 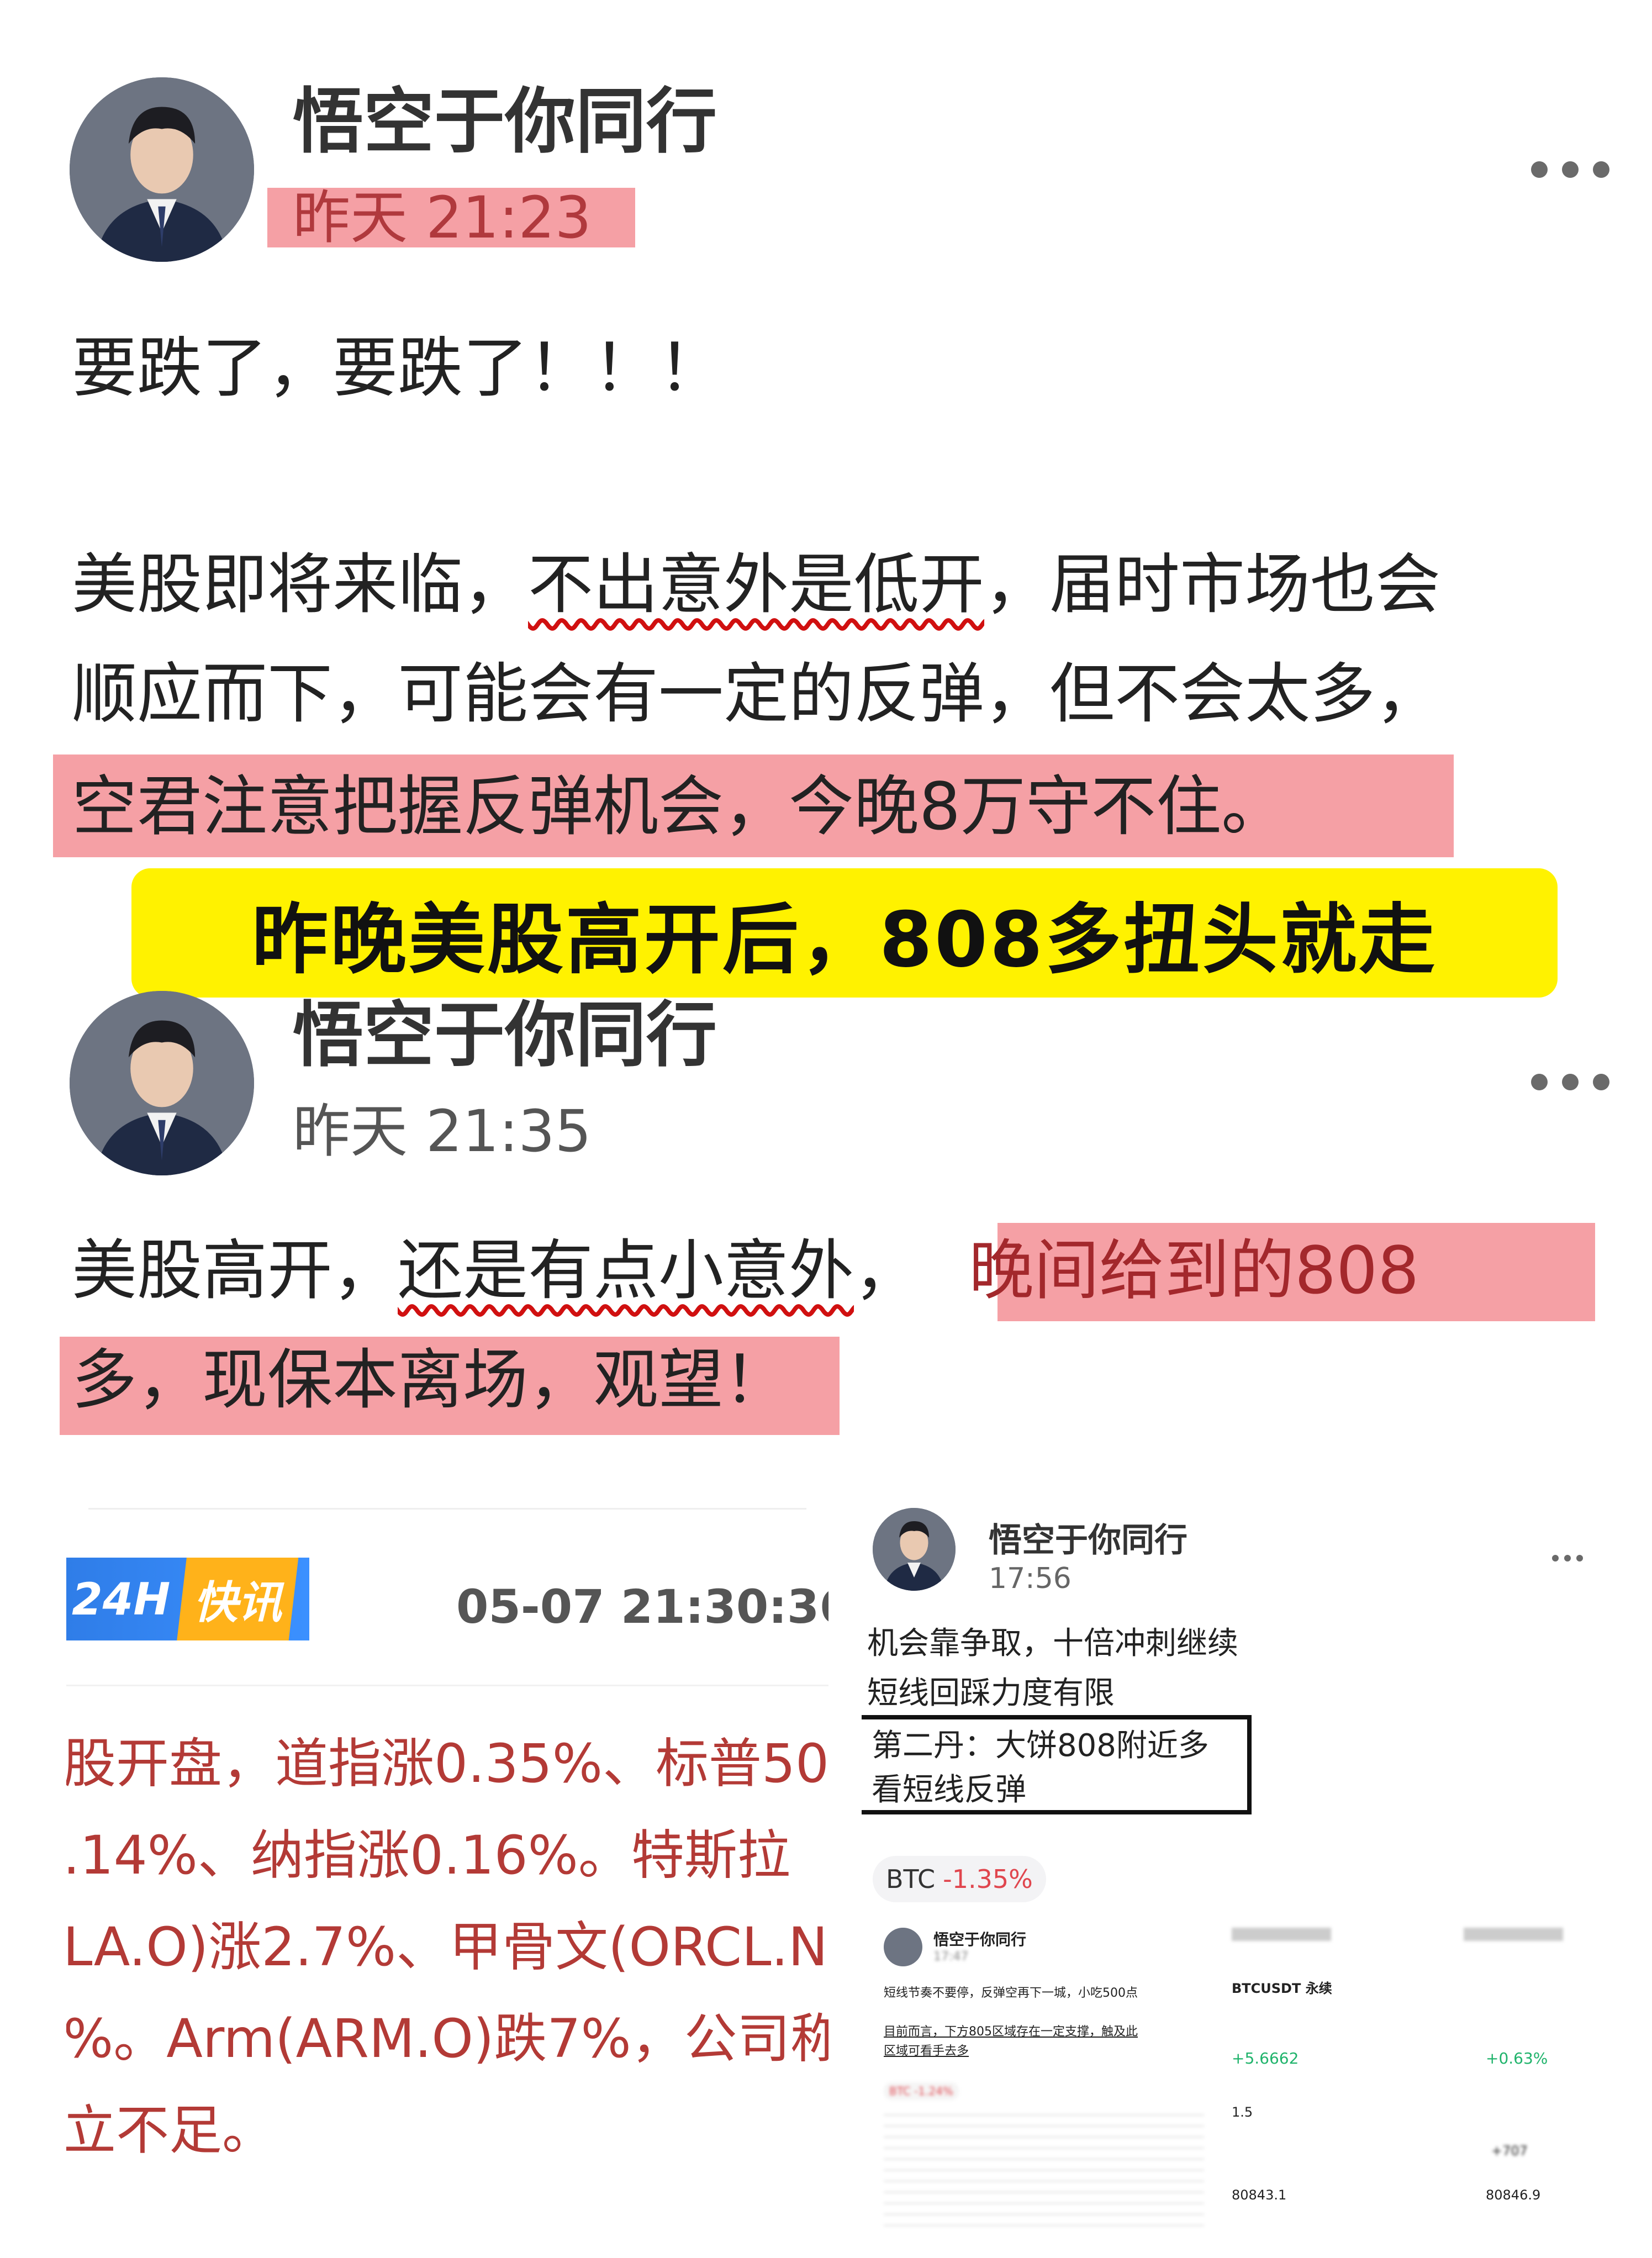 What do you see at coordinates (1259, 2195) in the screenshot?
I see `entry-price: 80843.1` at bounding box center [1259, 2195].